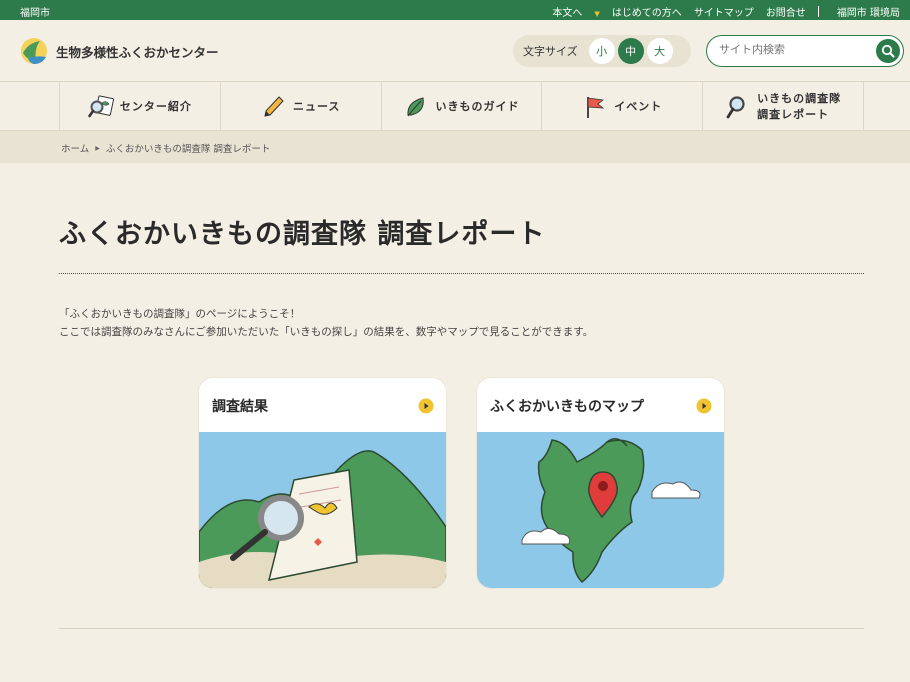 This screenshot has height=682, width=910. Describe the element at coordinates (180, 314) in the screenshot. I see `intro-line-1: 「ふくおかいきもの調査隊」のページにようこそ！` at that location.